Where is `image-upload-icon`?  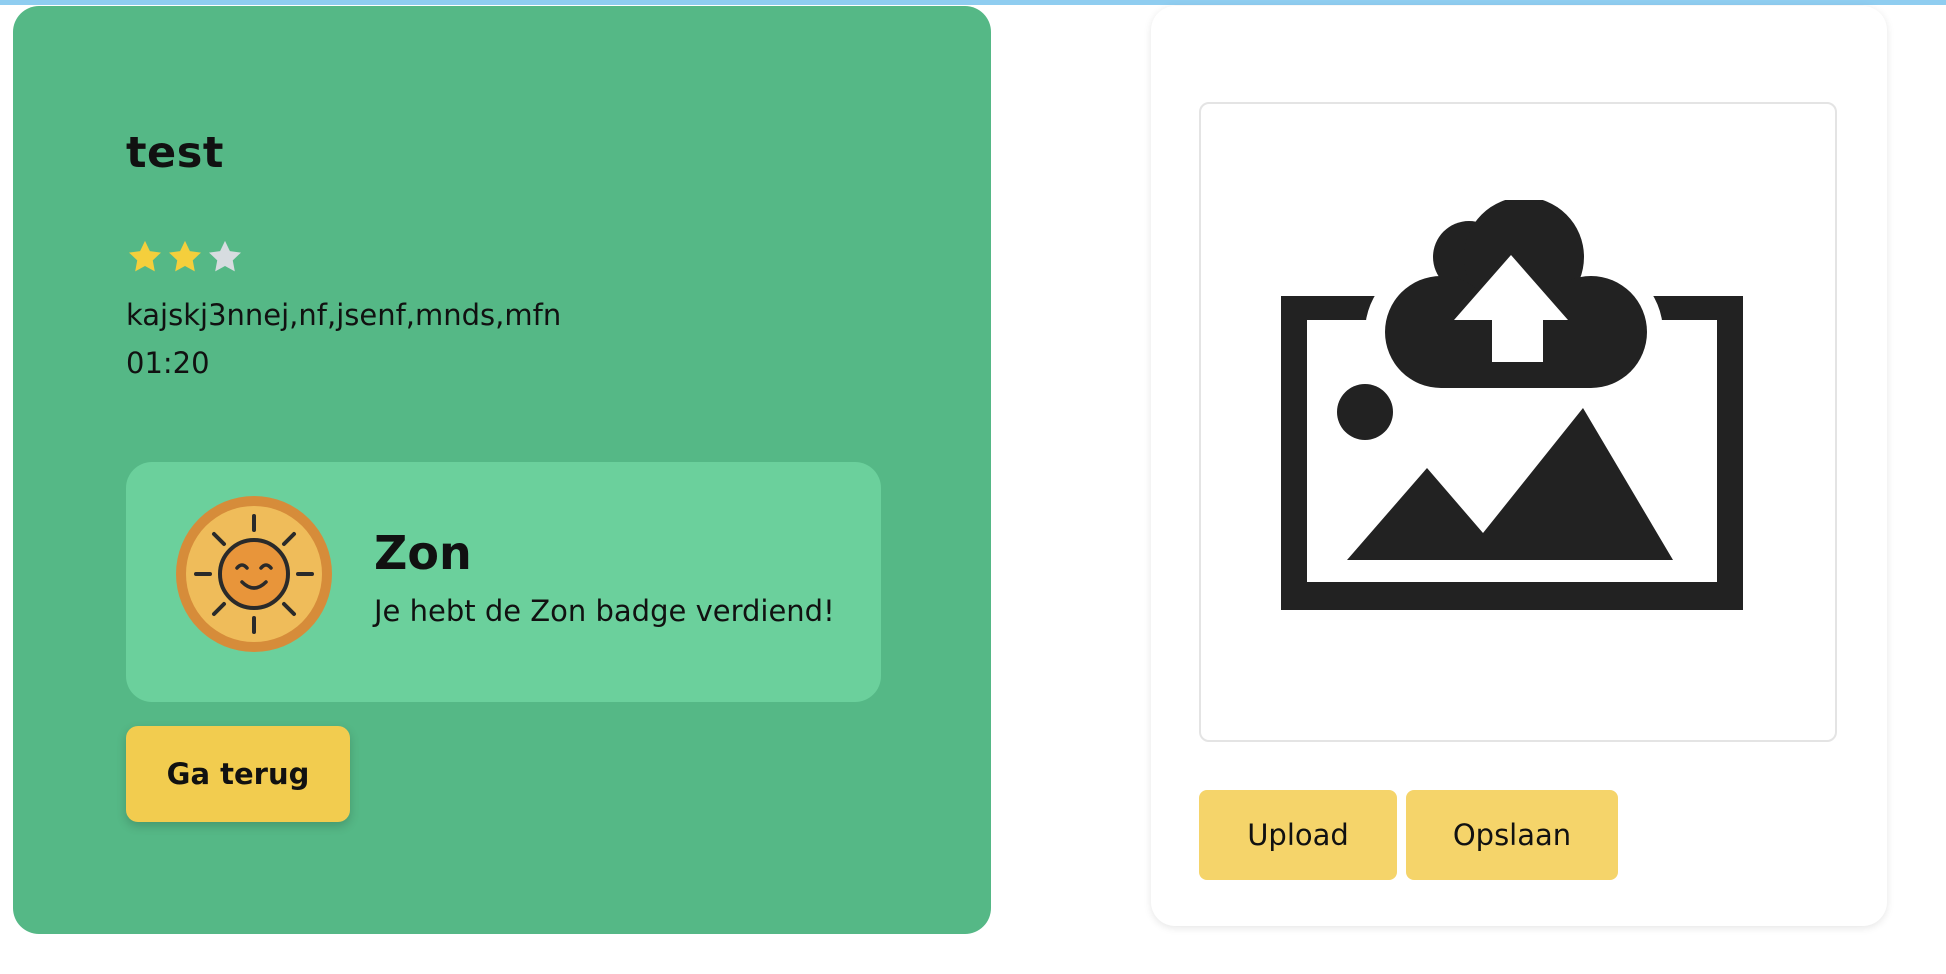 image-upload-icon is located at coordinates (1512, 405).